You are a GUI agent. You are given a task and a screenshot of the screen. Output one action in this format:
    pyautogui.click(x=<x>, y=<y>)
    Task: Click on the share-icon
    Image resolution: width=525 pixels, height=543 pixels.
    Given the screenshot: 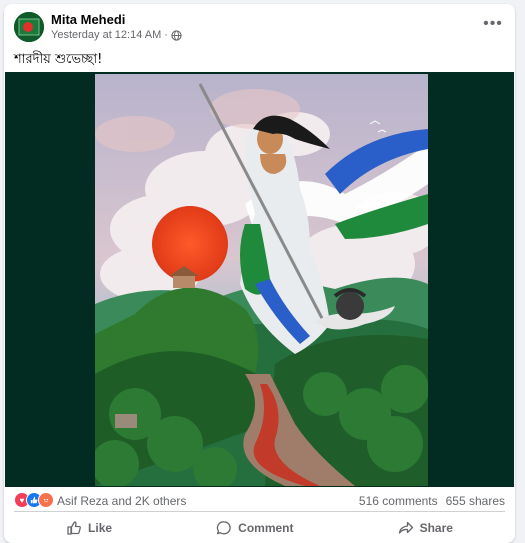 What is the action you would take?
    pyautogui.click(x=405, y=527)
    